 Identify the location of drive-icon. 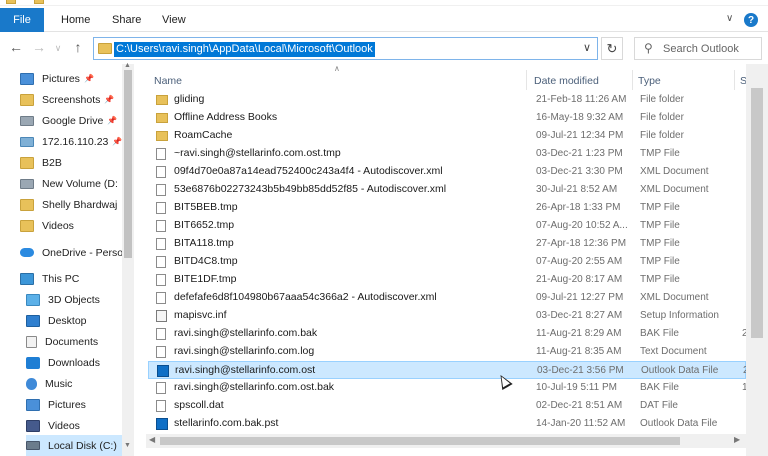
(27, 183).